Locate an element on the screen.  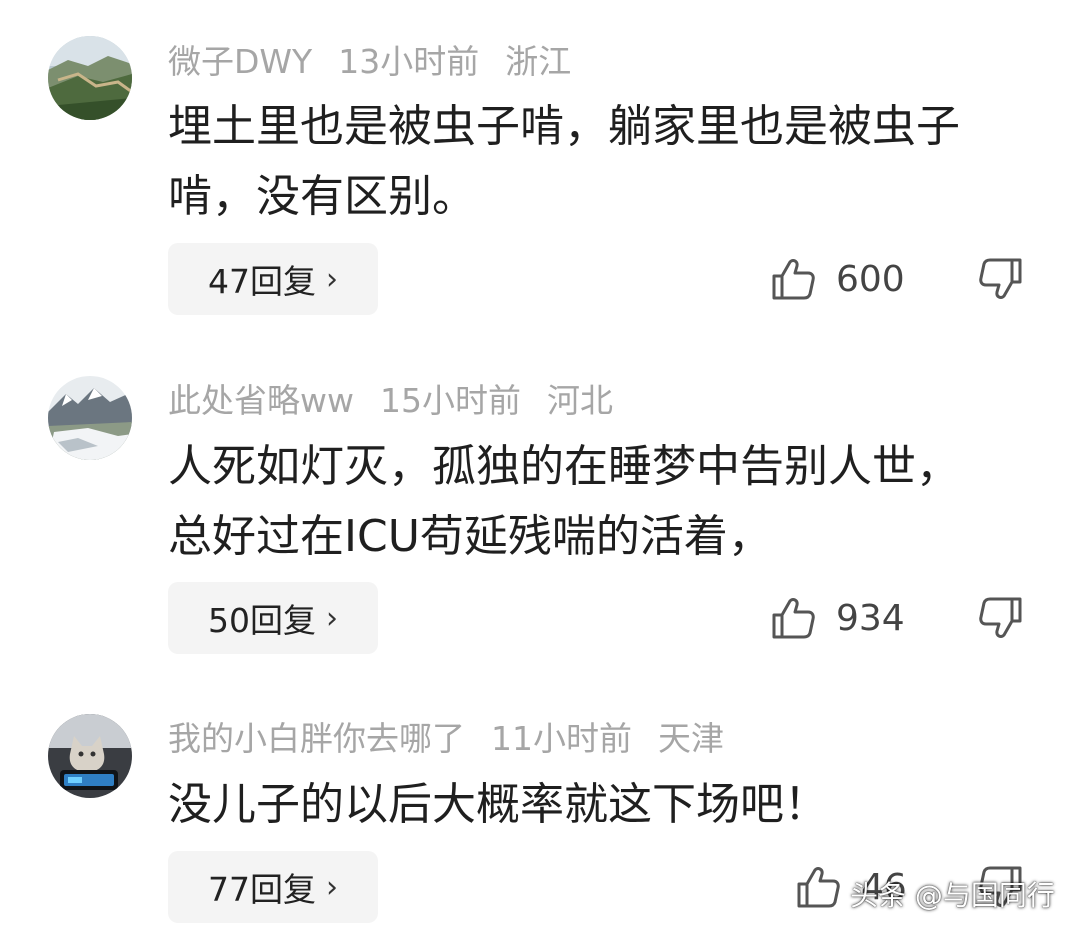
comment-meta: 我的小白胖你去哪了 11小时前 天津 is located at coordinates (459, 739).